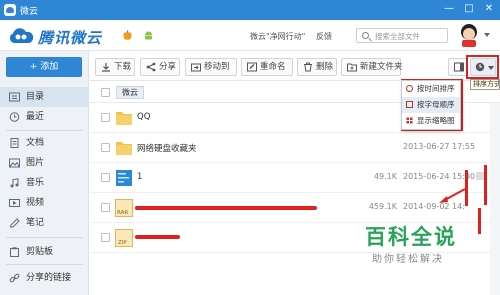 The width and height of the screenshot is (500, 295). I want to click on list-view-button, so click(458, 67).